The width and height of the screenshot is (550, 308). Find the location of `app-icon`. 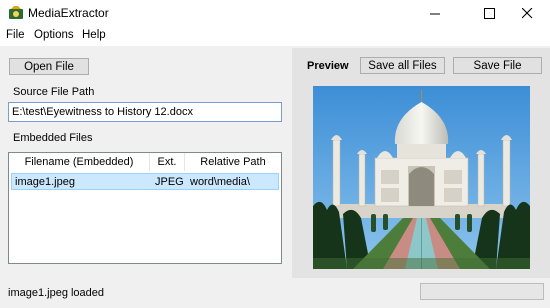

app-icon is located at coordinates (16, 12).